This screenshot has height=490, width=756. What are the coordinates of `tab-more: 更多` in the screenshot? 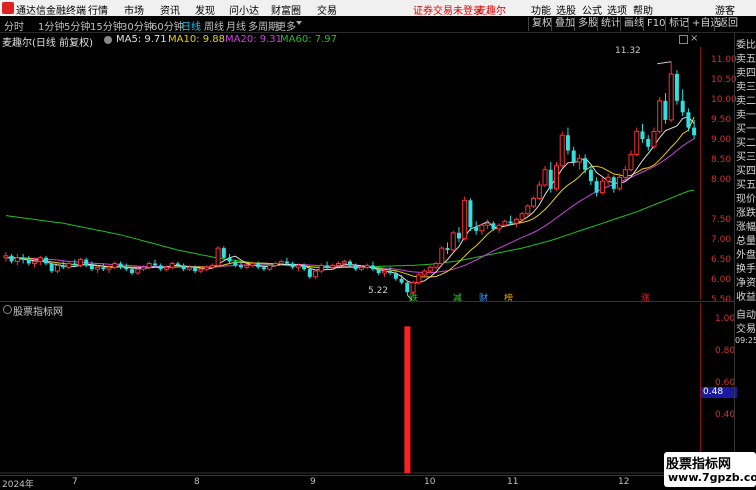 It's located at (286, 25).